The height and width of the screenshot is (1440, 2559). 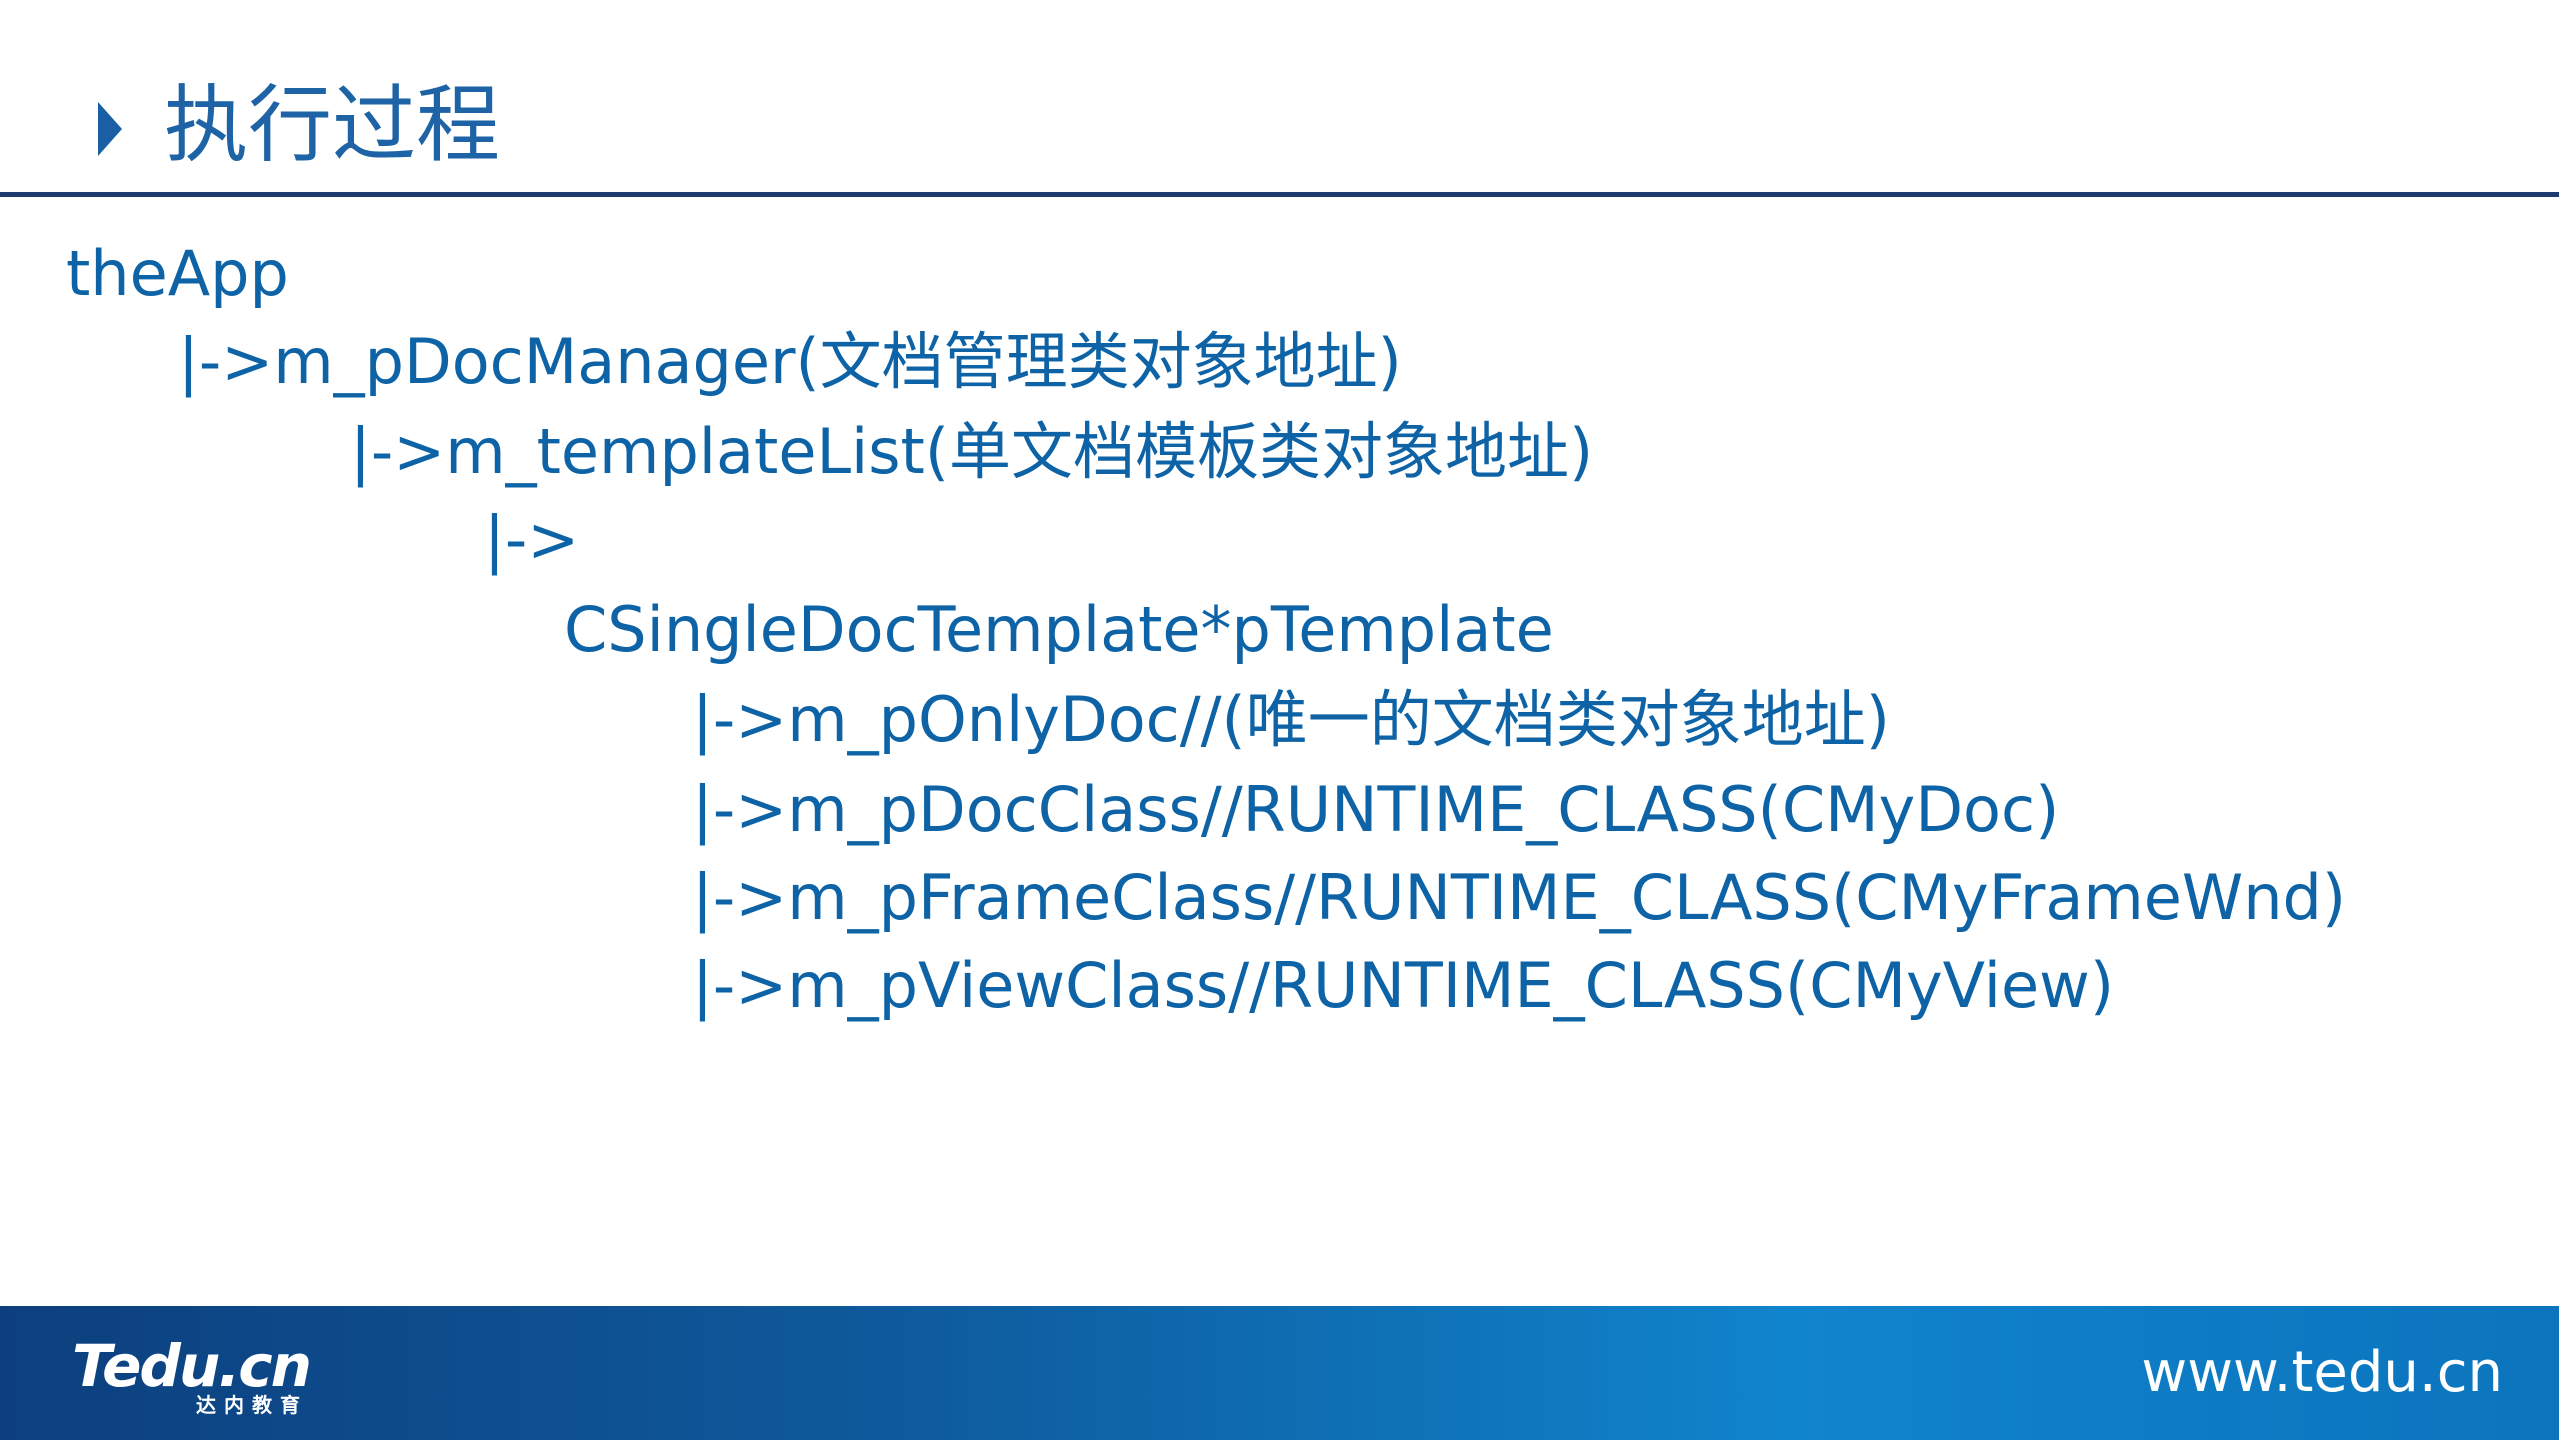 What do you see at coordinates (1403, 985) in the screenshot?
I see `code-line-view-class: |->m_pViewClass//RUNTIME_CLASS(CMyView)` at bounding box center [1403, 985].